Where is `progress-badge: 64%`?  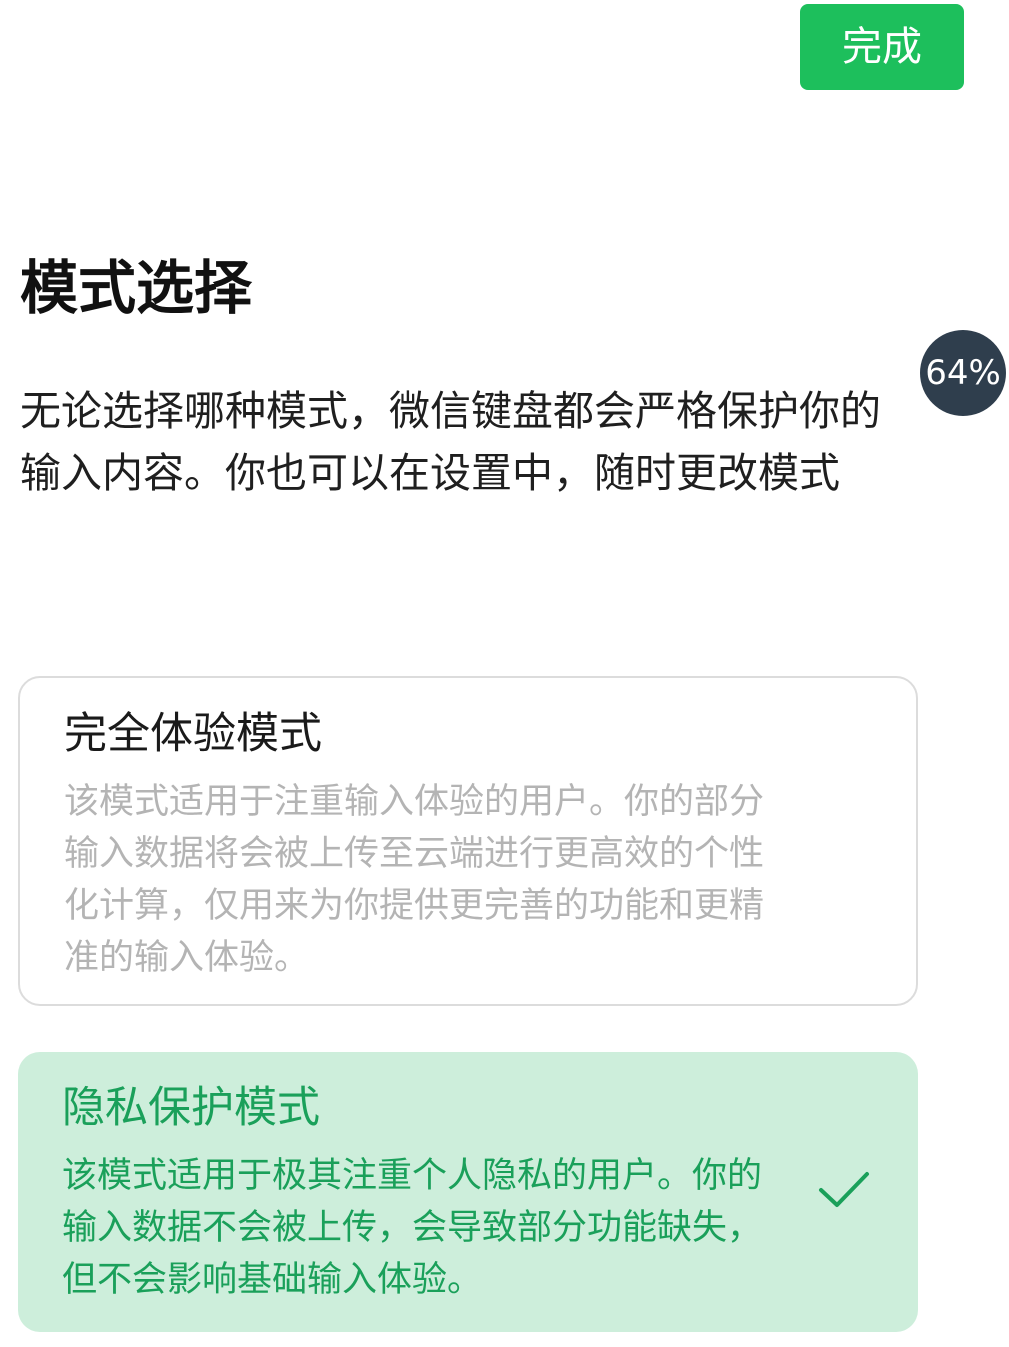
progress-badge: 64% is located at coordinates (963, 373).